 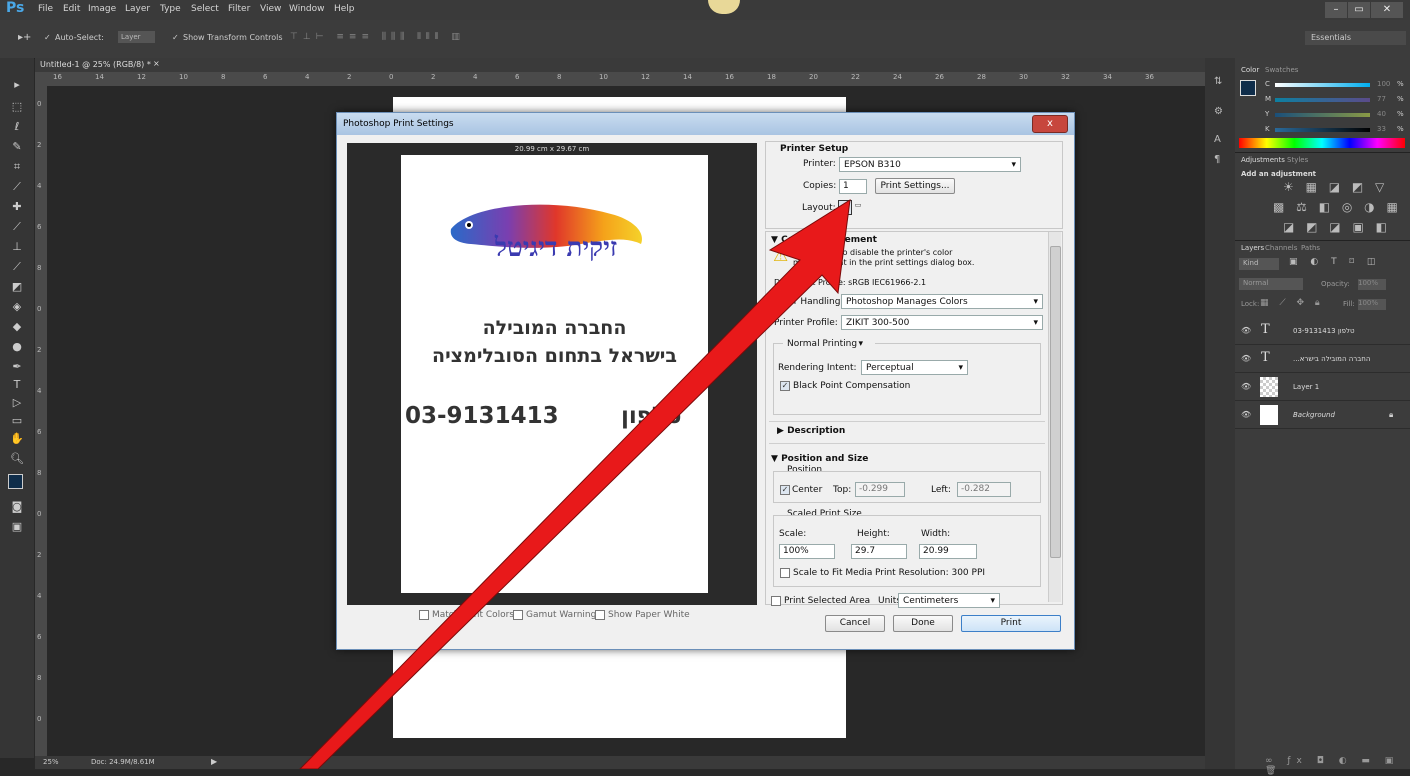 What do you see at coordinates (175, 37) in the screenshot?
I see `show-transform-checkbox: ✓` at bounding box center [175, 37].